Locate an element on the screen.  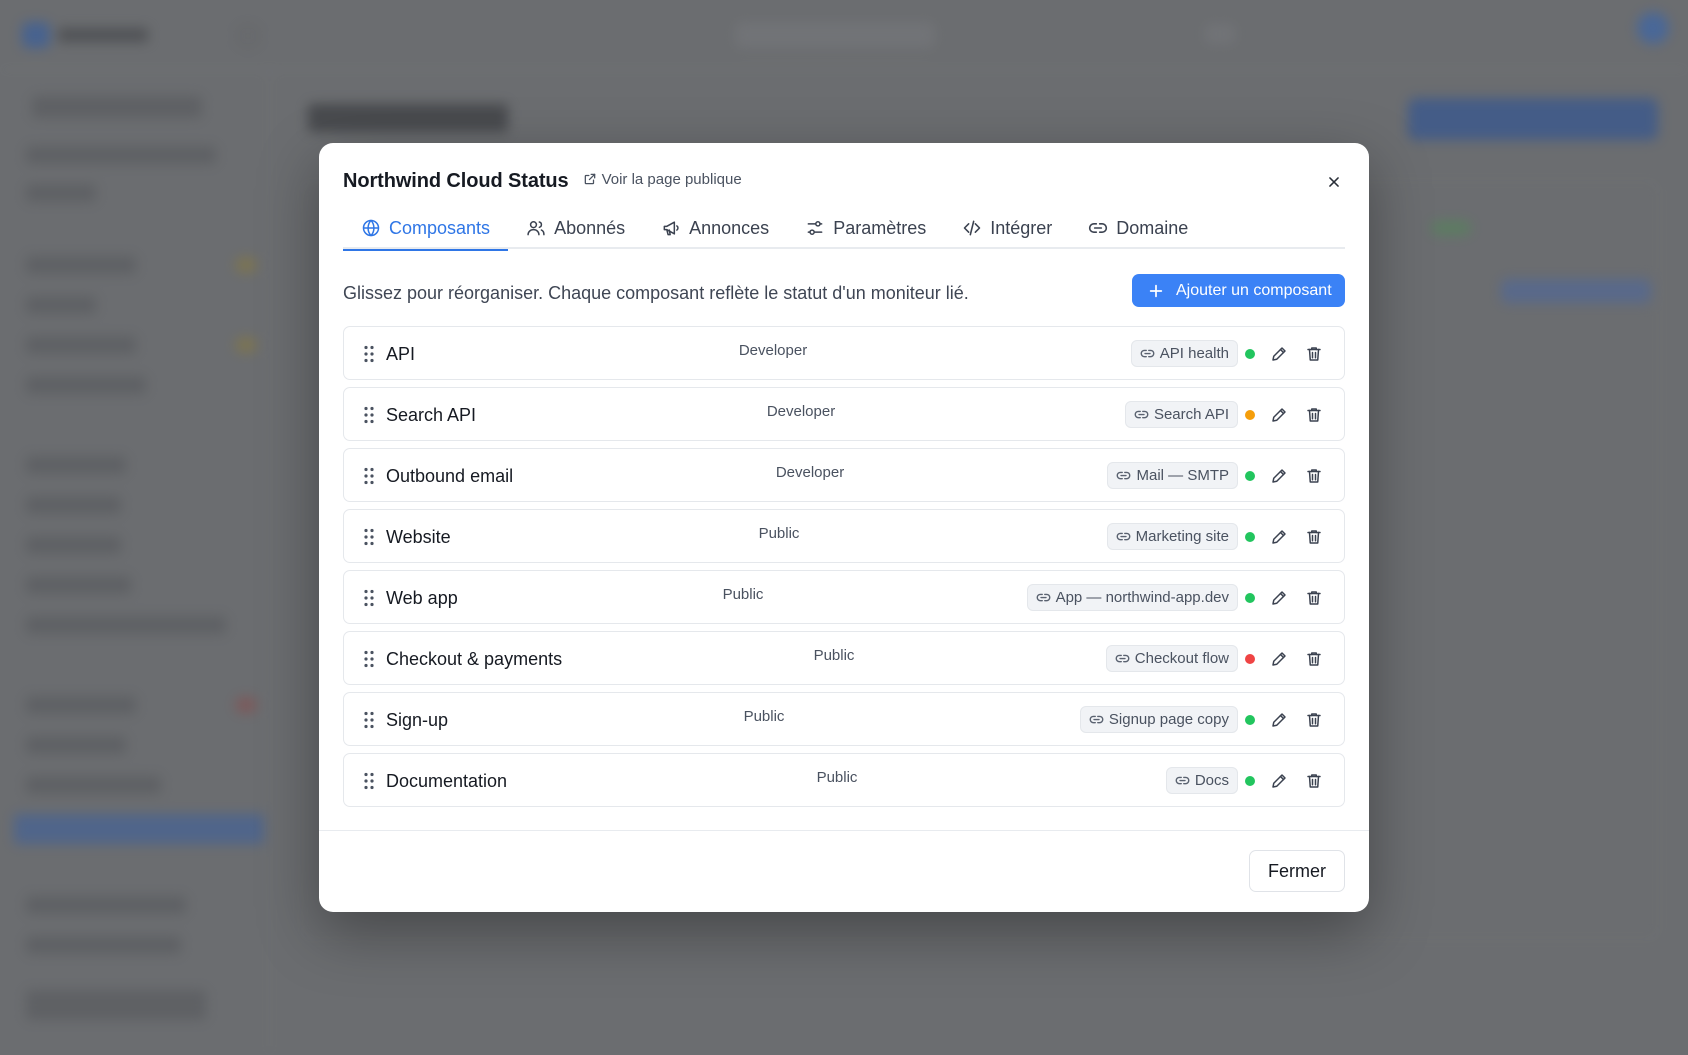
tab-label: Intégrer is located at coordinates (1021, 227).